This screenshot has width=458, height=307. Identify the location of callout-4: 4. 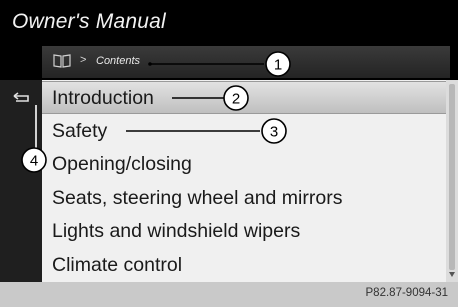
(34, 160).